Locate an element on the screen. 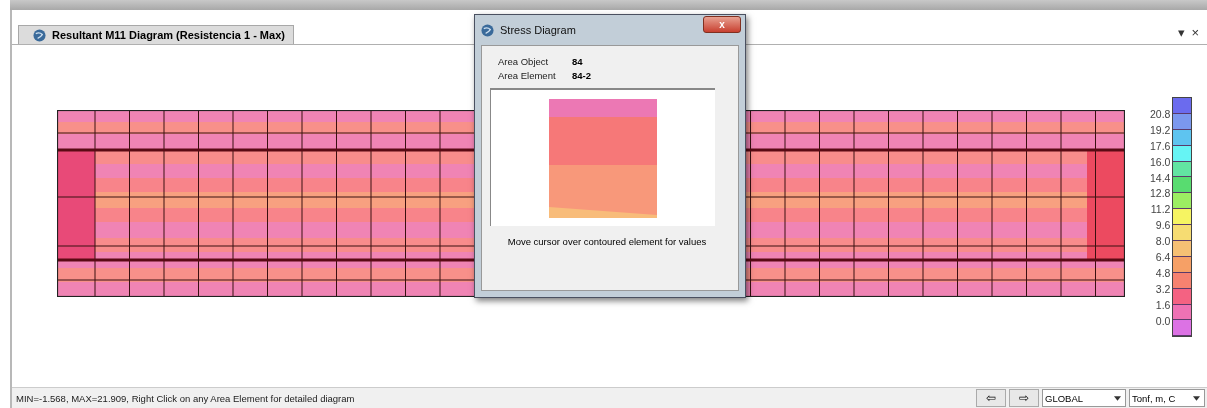 This screenshot has width=1207, height=408. legend-label: 1.6 is located at coordinates (1162, 305).